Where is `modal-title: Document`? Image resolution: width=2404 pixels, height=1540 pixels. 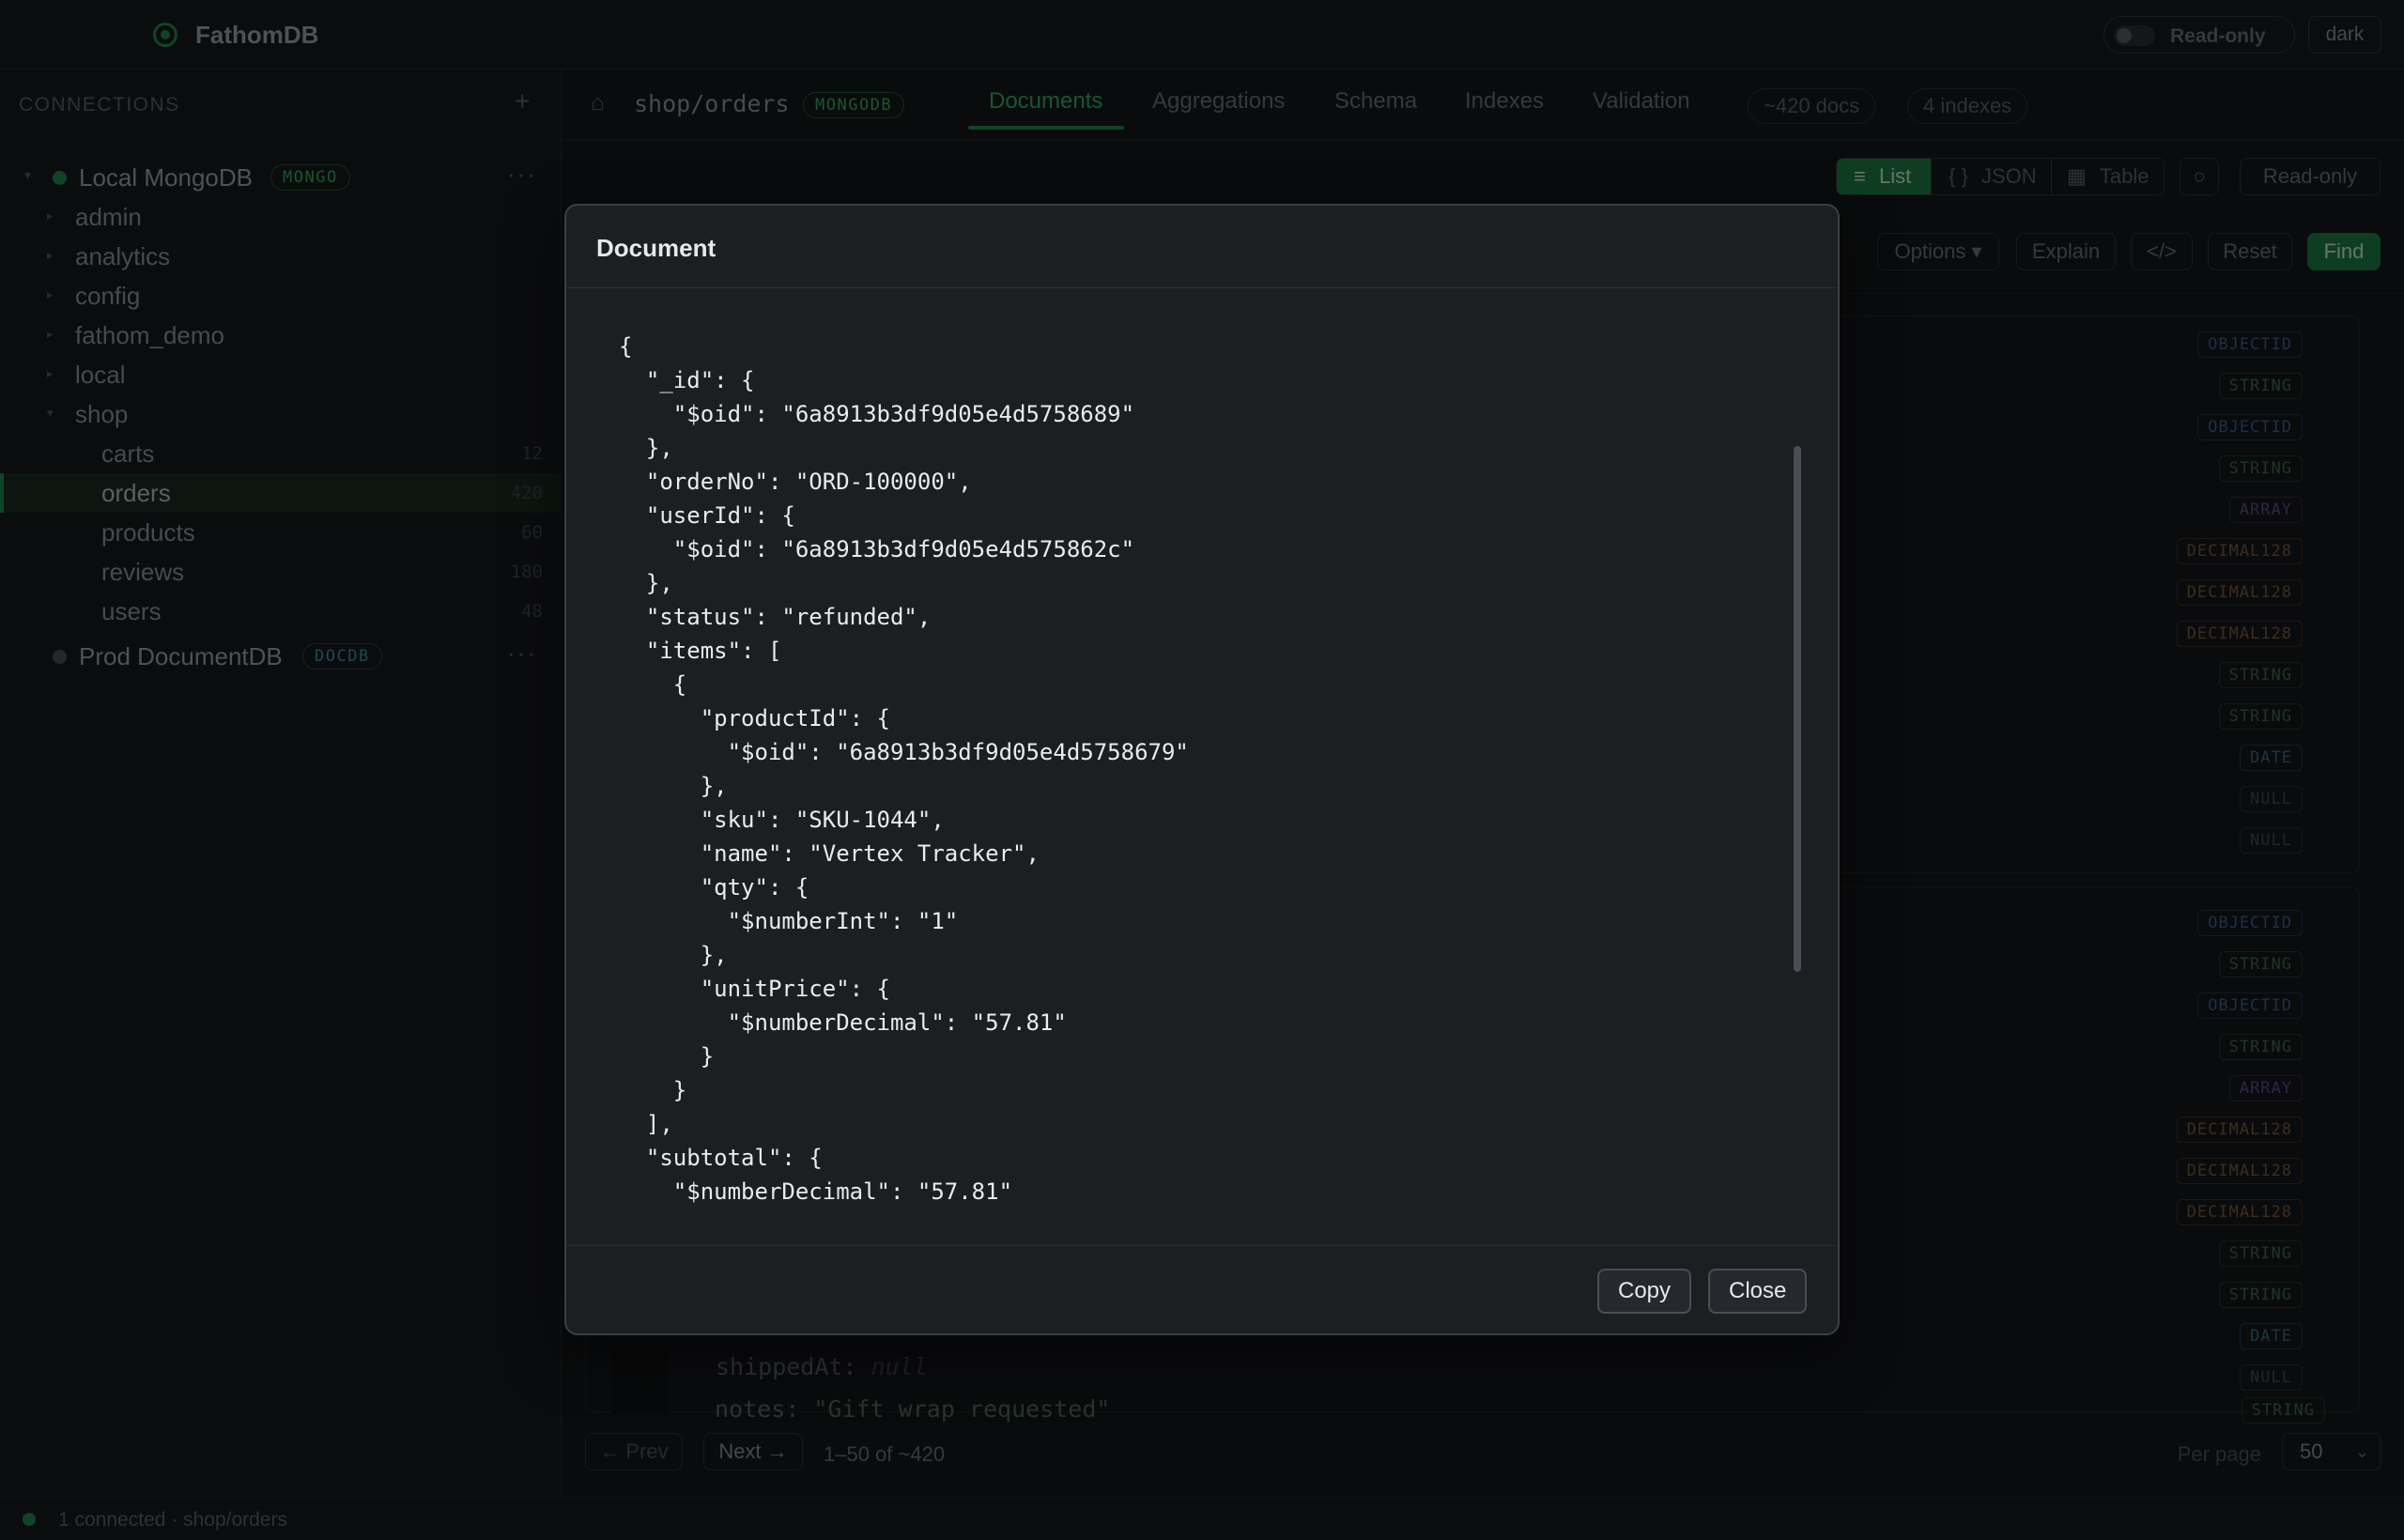 modal-title: Document is located at coordinates (656, 248).